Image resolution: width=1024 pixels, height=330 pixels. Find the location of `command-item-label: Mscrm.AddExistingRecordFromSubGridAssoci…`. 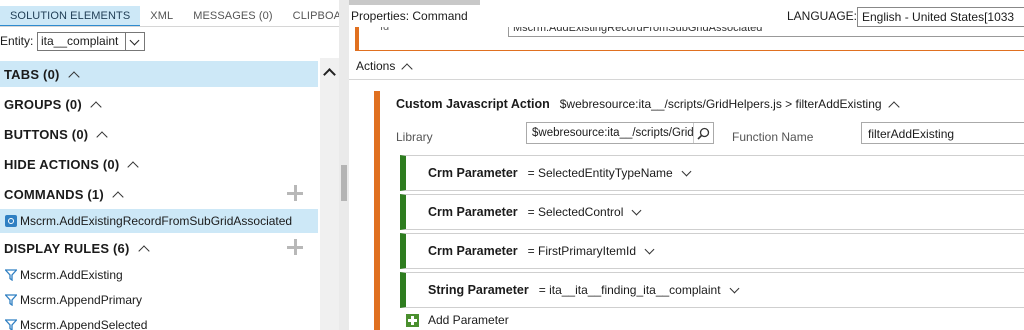

command-item-label: Mscrm.AddExistingRecordFromSubGridAssoci… is located at coordinates (156, 221).